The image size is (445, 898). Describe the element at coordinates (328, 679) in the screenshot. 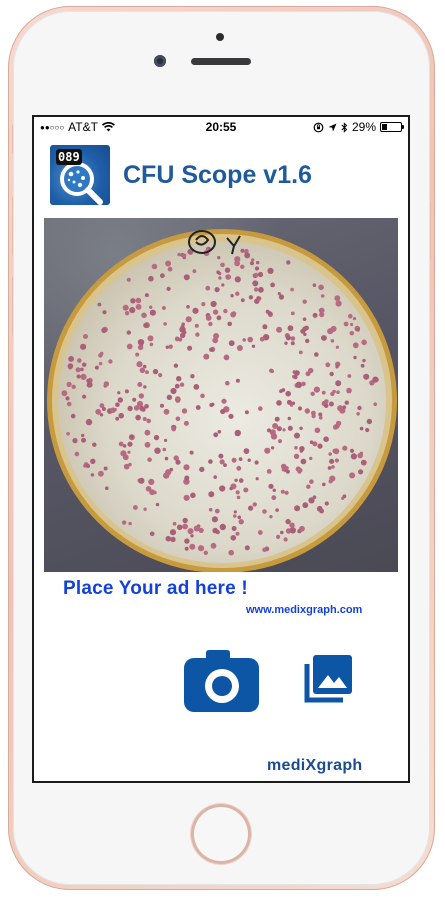

I see `gallery-button` at that location.